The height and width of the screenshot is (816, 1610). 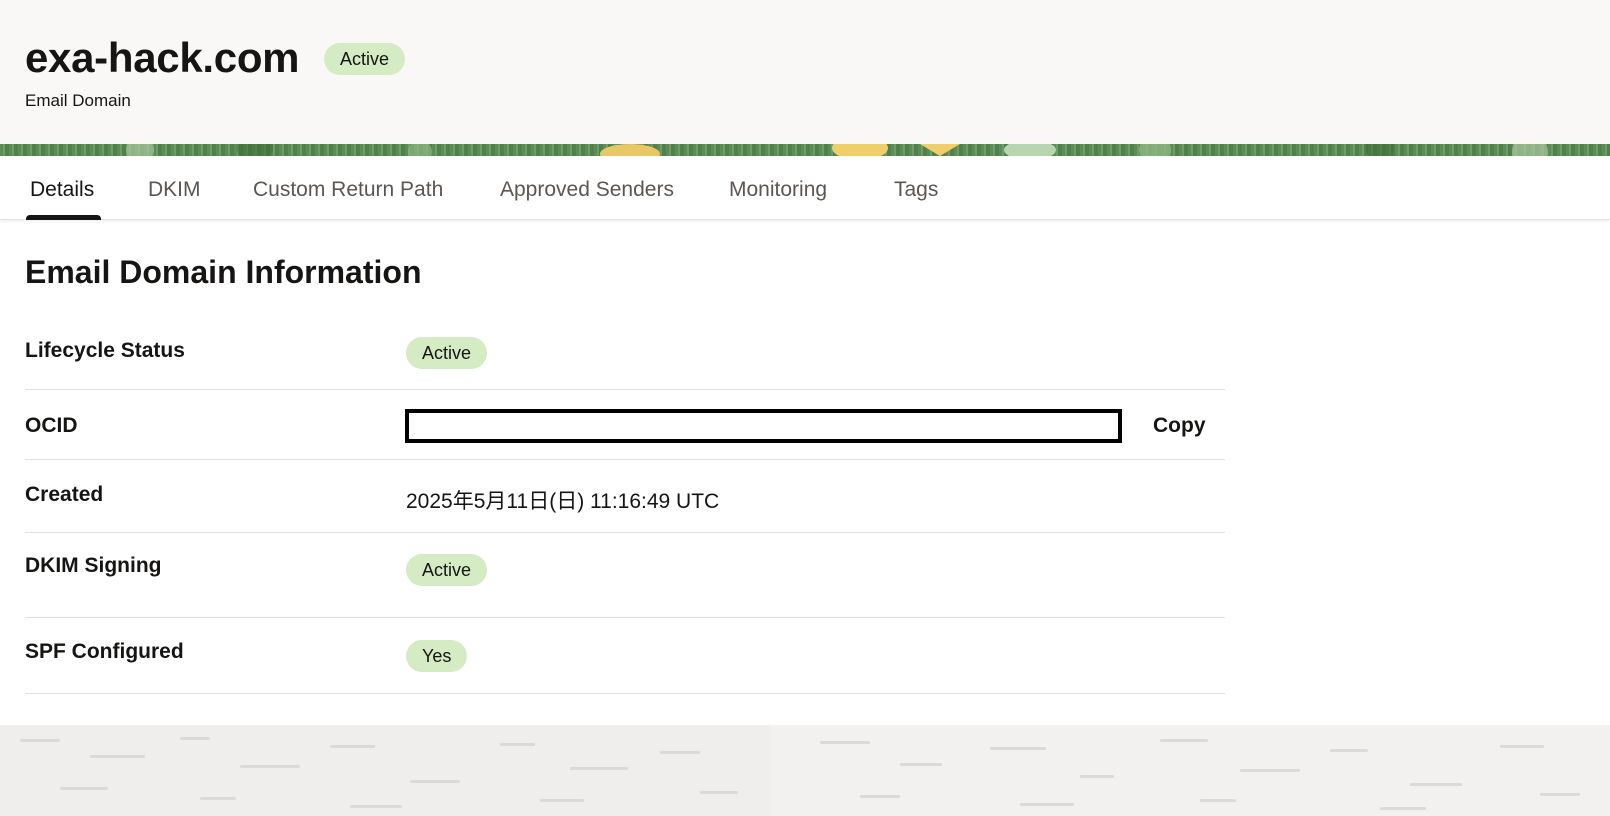 I want to click on footer-pattern-icon, so click(x=805, y=770).